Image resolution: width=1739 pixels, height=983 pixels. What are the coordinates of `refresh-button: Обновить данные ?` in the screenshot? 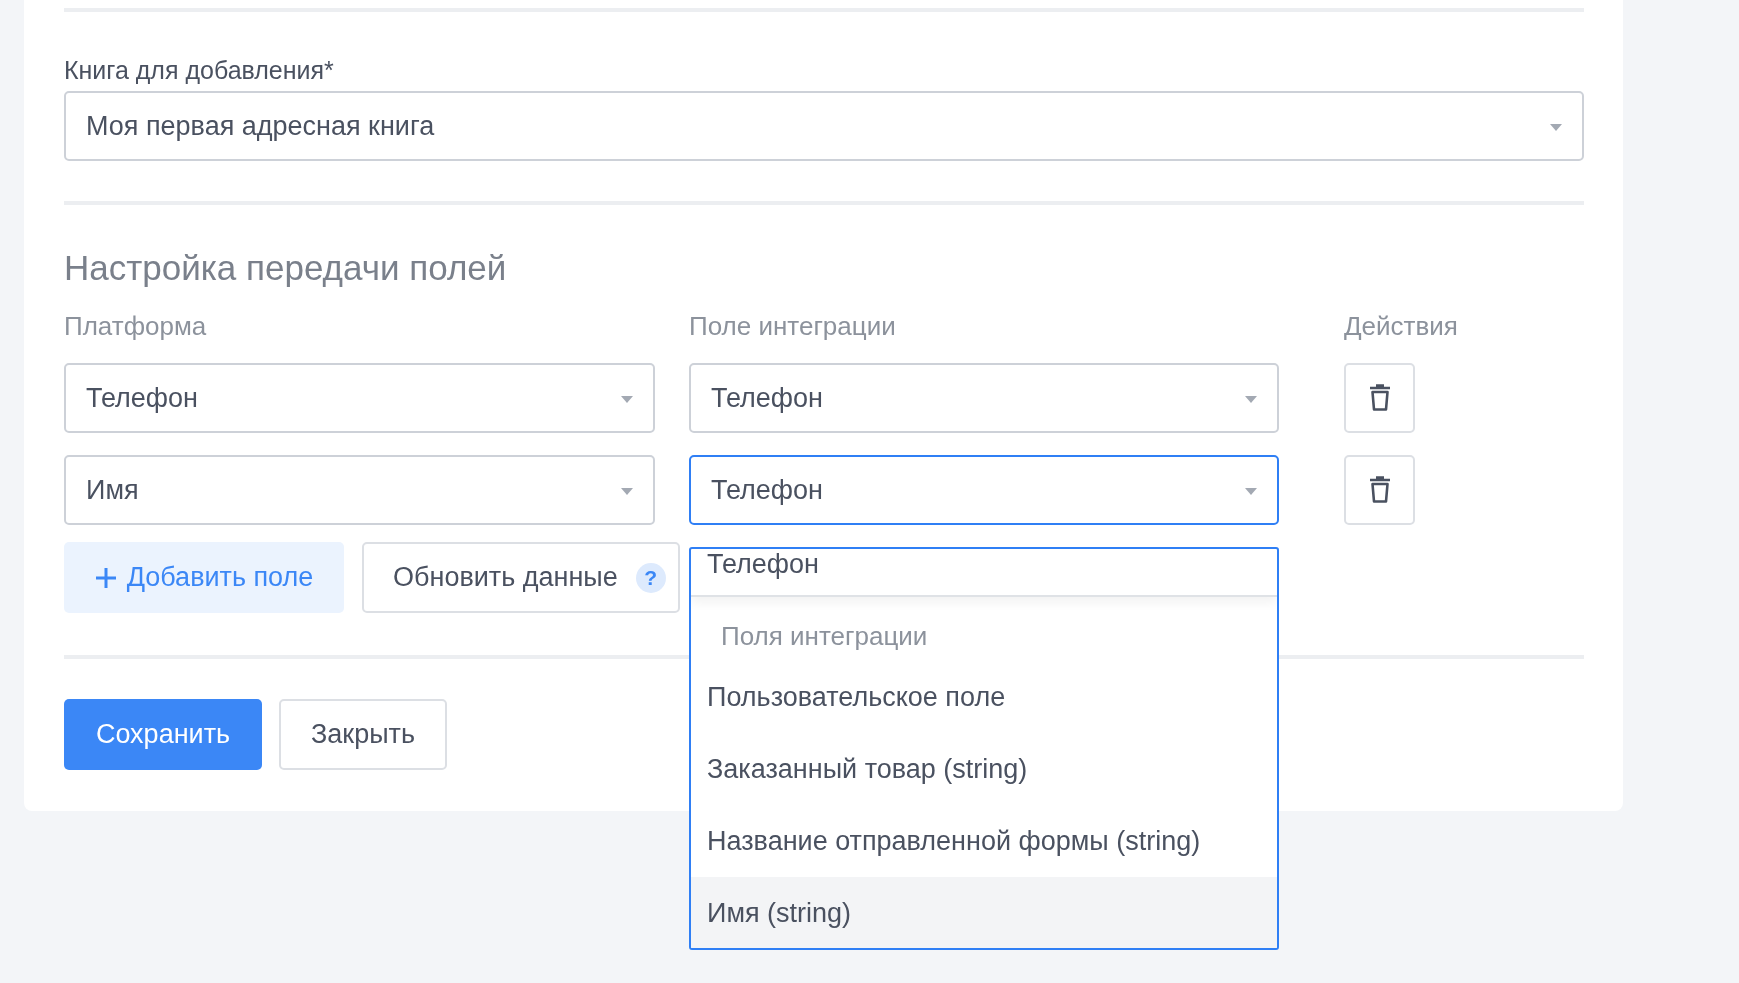 It's located at (521, 577).